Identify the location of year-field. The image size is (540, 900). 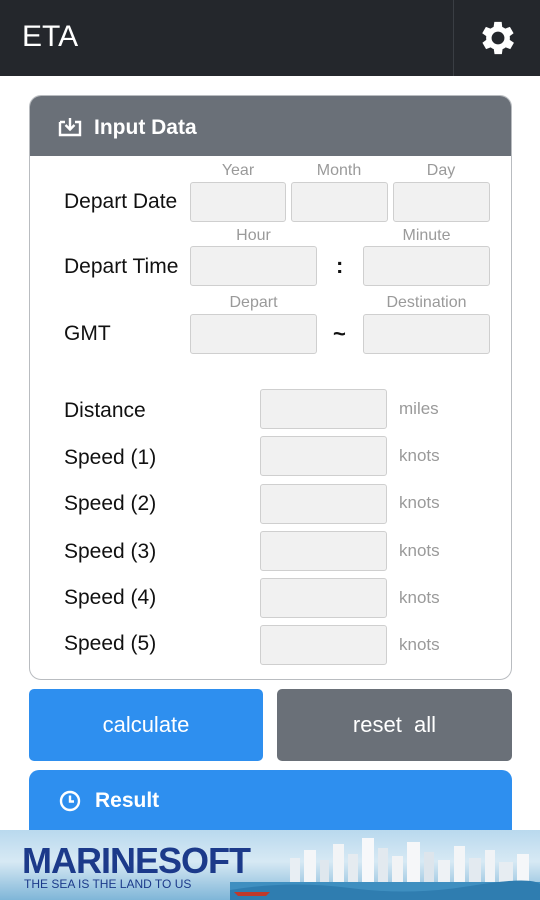
(238, 202).